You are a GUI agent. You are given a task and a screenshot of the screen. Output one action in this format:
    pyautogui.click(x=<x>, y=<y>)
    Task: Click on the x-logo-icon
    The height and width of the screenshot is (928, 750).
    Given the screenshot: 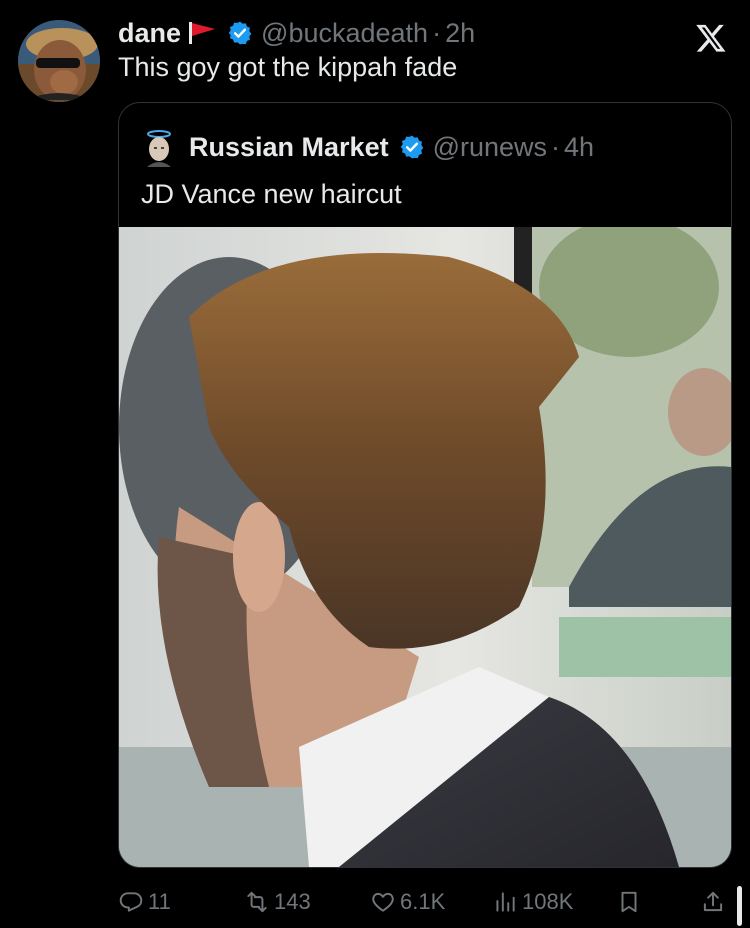 What is the action you would take?
    pyautogui.click(x=711, y=38)
    